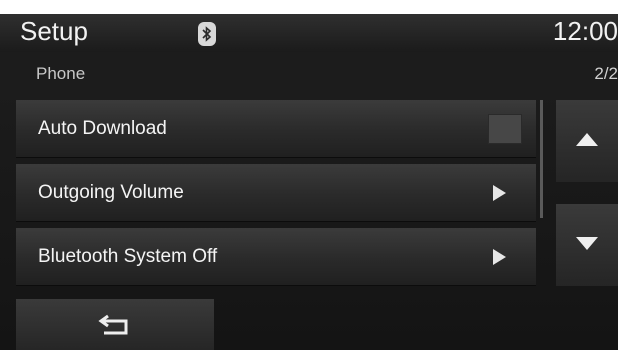 This screenshot has width=618, height=350. I want to click on bluetooth-icon, so click(207, 34).